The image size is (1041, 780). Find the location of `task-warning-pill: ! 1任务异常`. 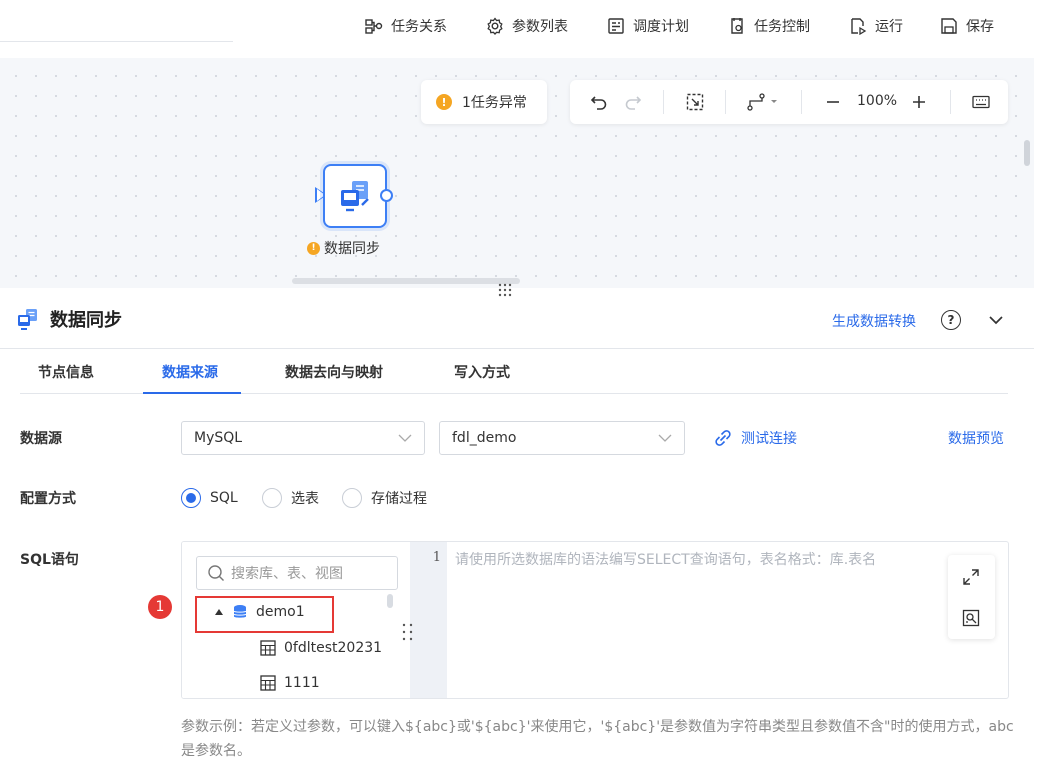

task-warning-pill: ! 1任务异常 is located at coordinates (484, 102).